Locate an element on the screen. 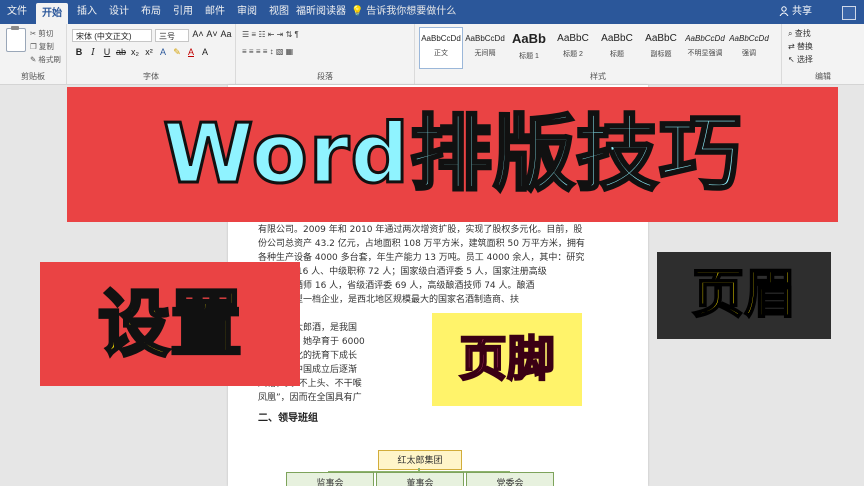 The height and width of the screenshot is (486, 864). tab-insert: 插入 is located at coordinates (87, 12).